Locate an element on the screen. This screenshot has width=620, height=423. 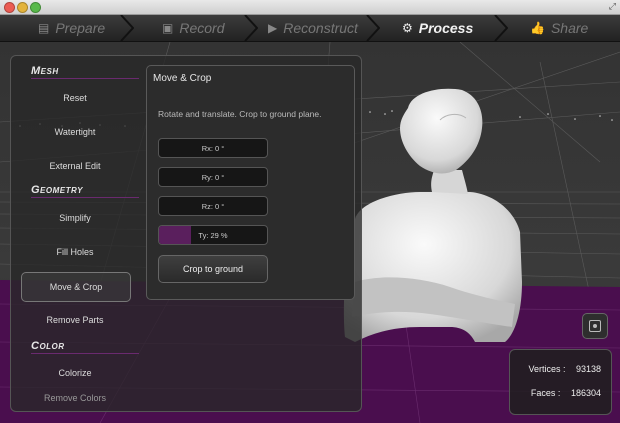
reconstruct-icon: ▶ is located at coordinates (273, 28).